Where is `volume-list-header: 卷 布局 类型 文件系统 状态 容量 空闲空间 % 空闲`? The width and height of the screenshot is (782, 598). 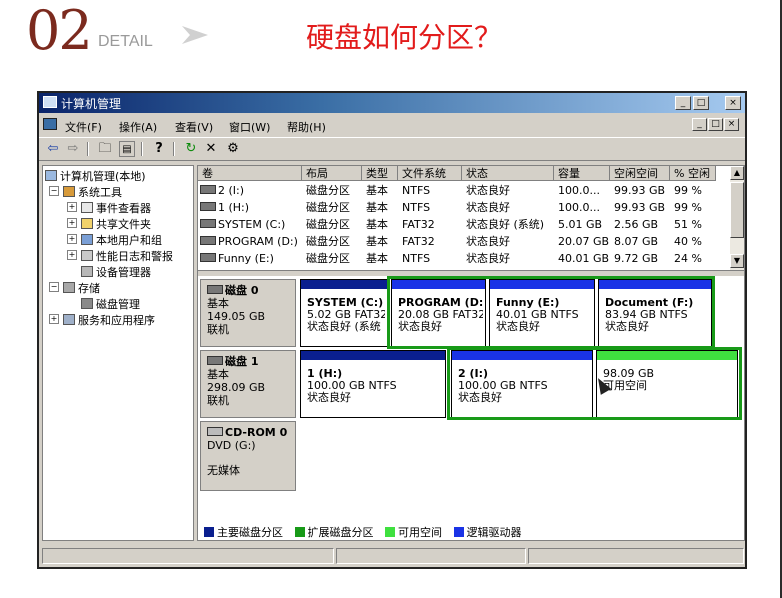
volume-list-header: 卷 布局 类型 文件系统 状态 容量 空闲空间 % 空闲 is located at coordinates (464, 174).